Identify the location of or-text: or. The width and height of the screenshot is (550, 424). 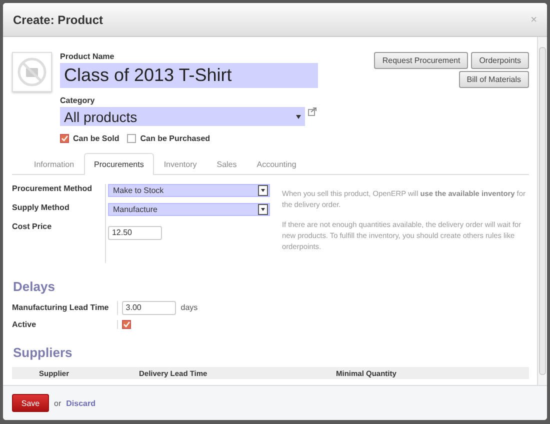
(58, 403).